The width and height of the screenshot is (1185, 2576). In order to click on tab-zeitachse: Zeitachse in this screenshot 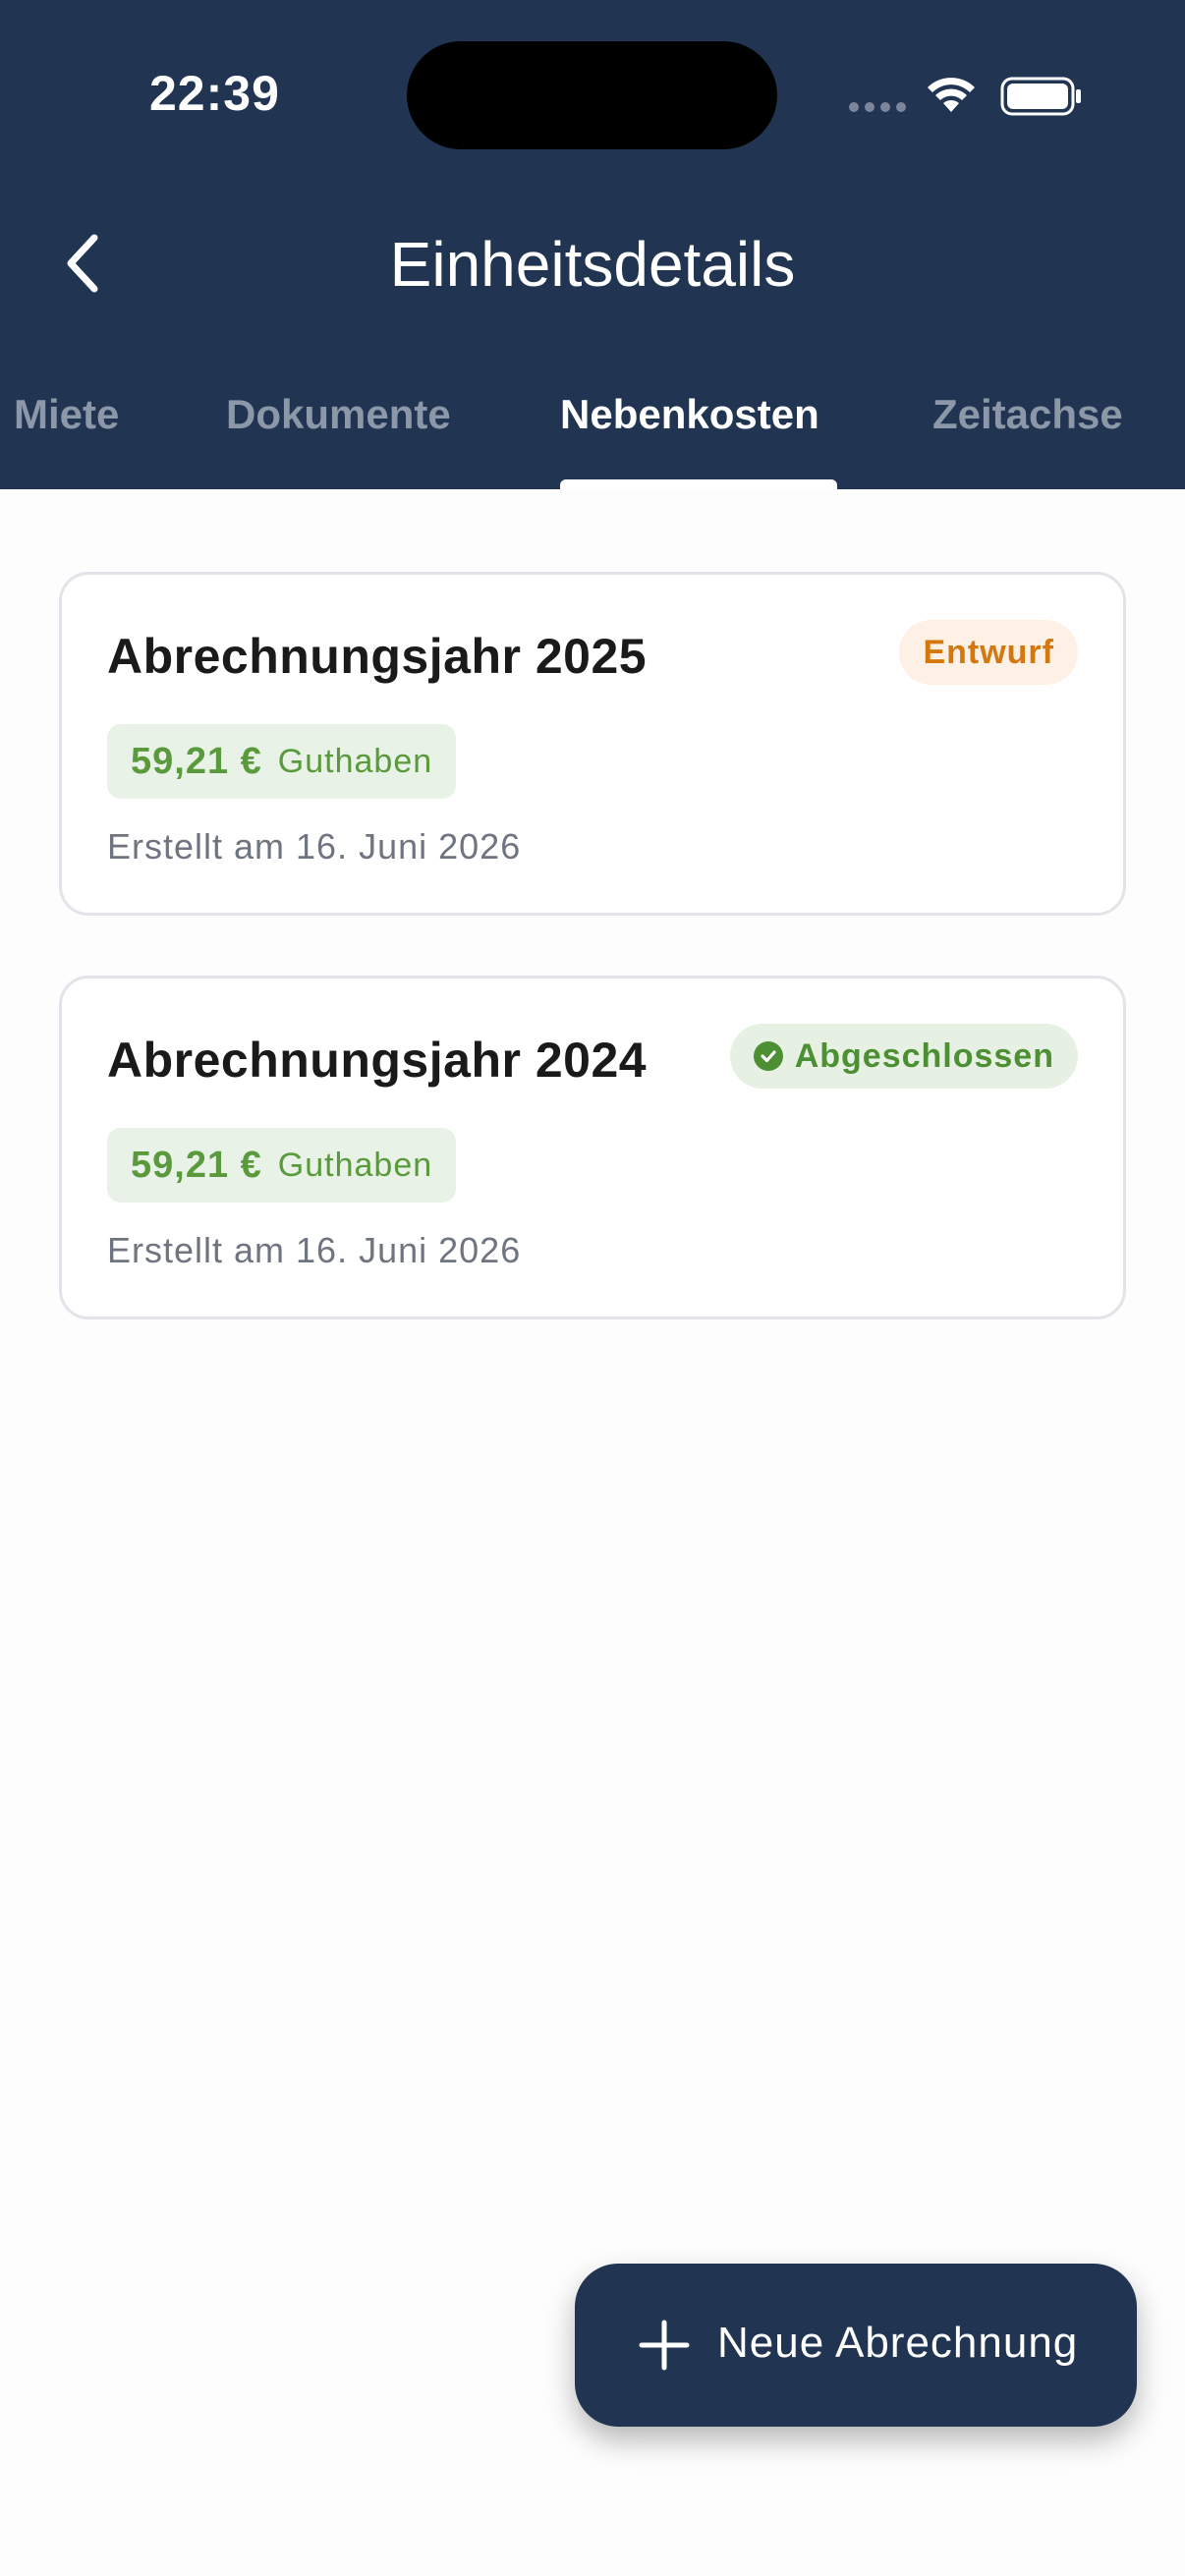, I will do `click(1027, 414)`.